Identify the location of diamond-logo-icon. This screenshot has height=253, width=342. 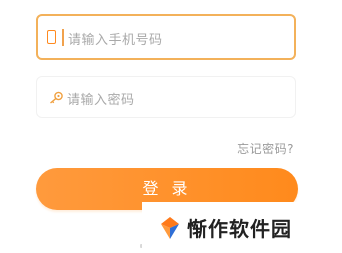
(170, 228).